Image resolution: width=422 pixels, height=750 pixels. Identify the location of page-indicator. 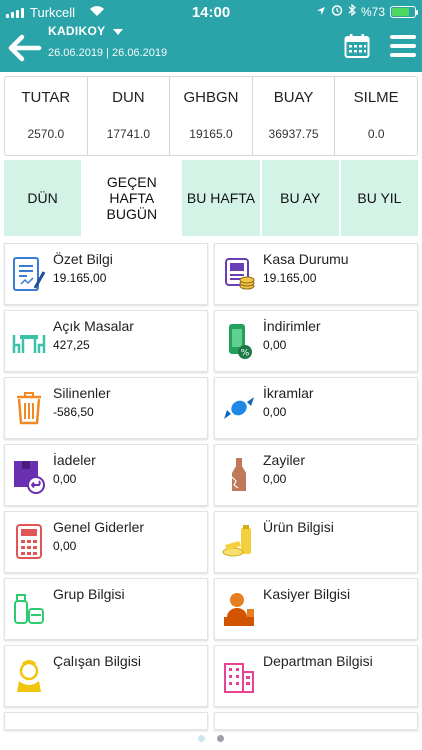
(211, 738).